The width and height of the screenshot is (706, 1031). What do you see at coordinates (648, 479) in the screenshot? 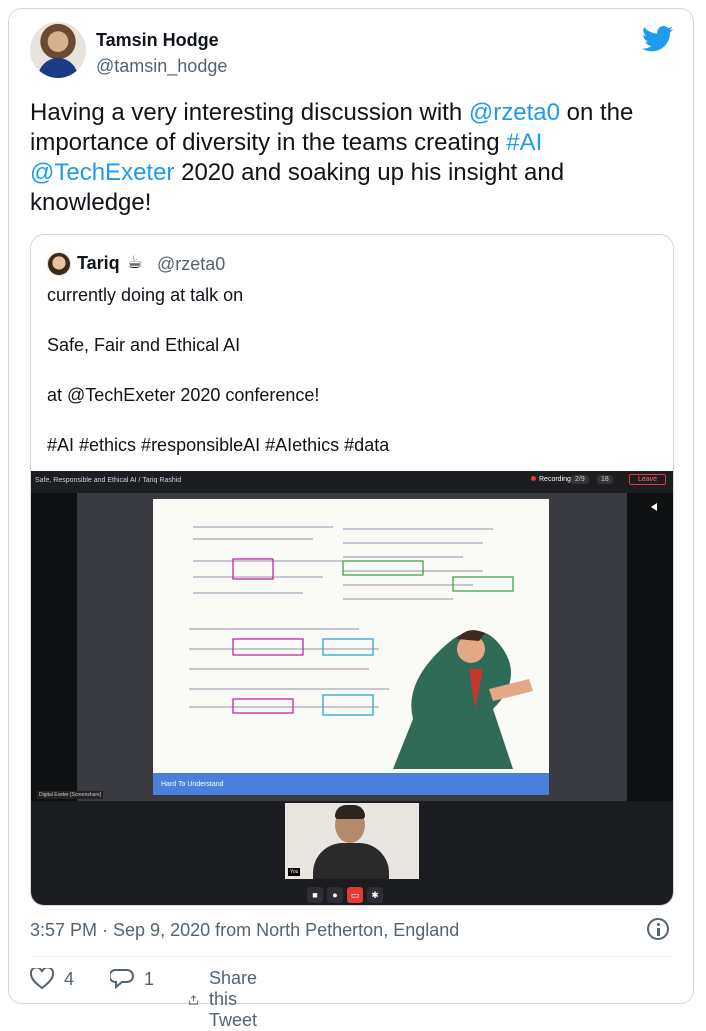
I see `leave-button: Leave` at bounding box center [648, 479].